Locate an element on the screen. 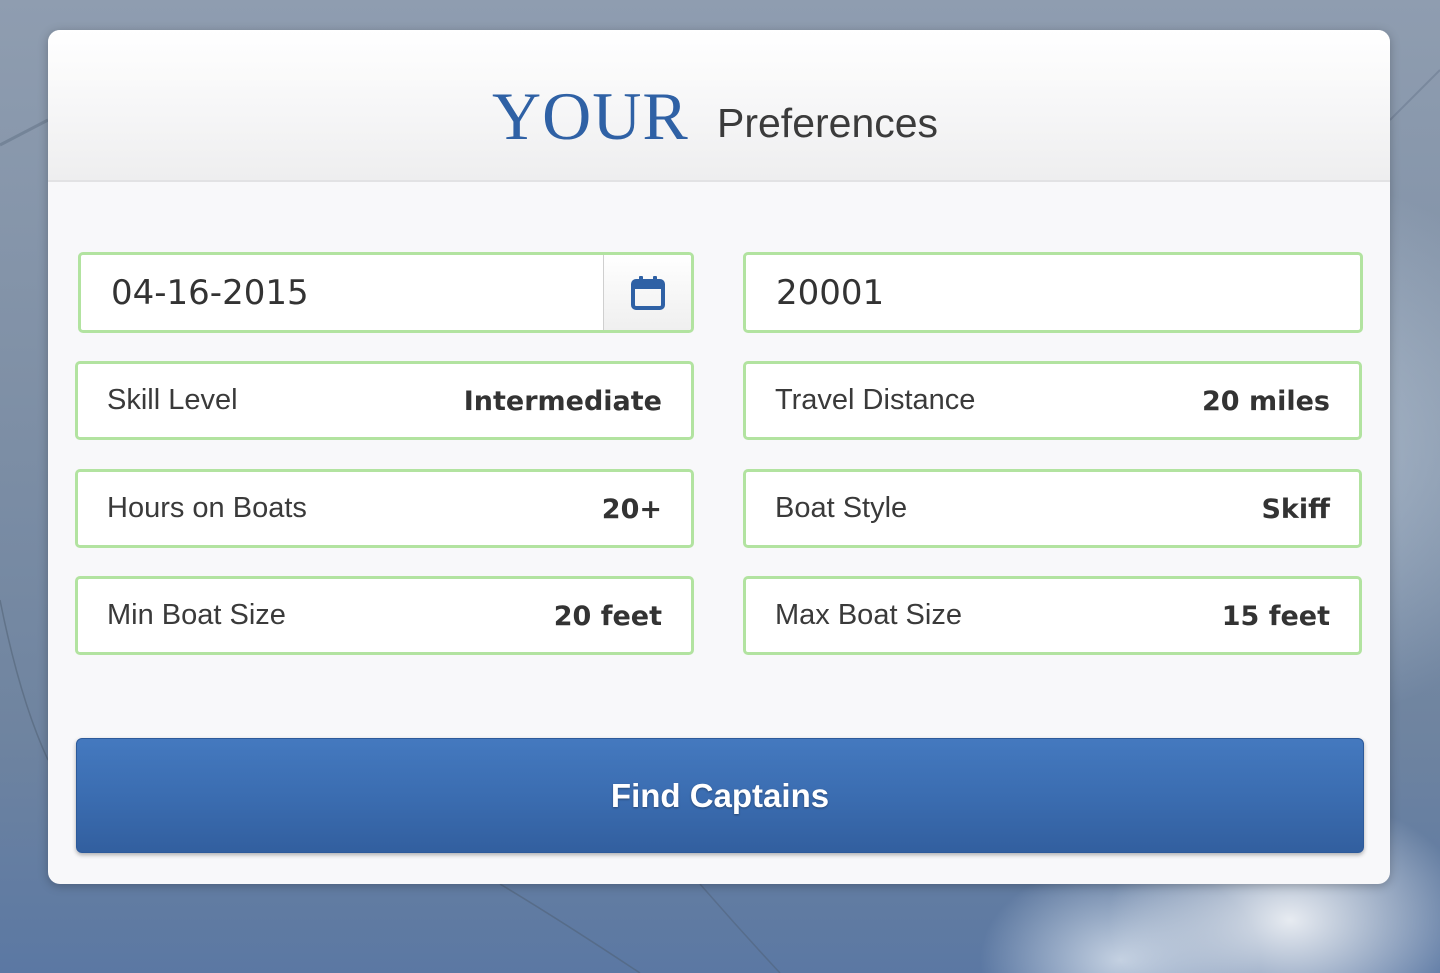  travel-distance-label: Travel Distance is located at coordinates (875, 400).